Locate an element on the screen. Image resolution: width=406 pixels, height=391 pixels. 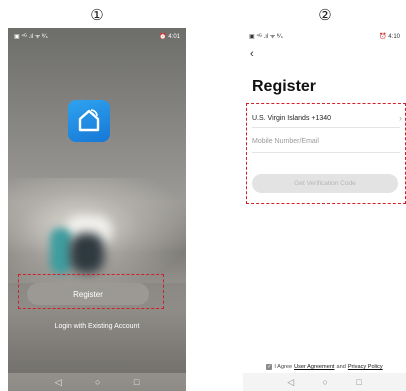
highlight-box is located at coordinates (91, 291).